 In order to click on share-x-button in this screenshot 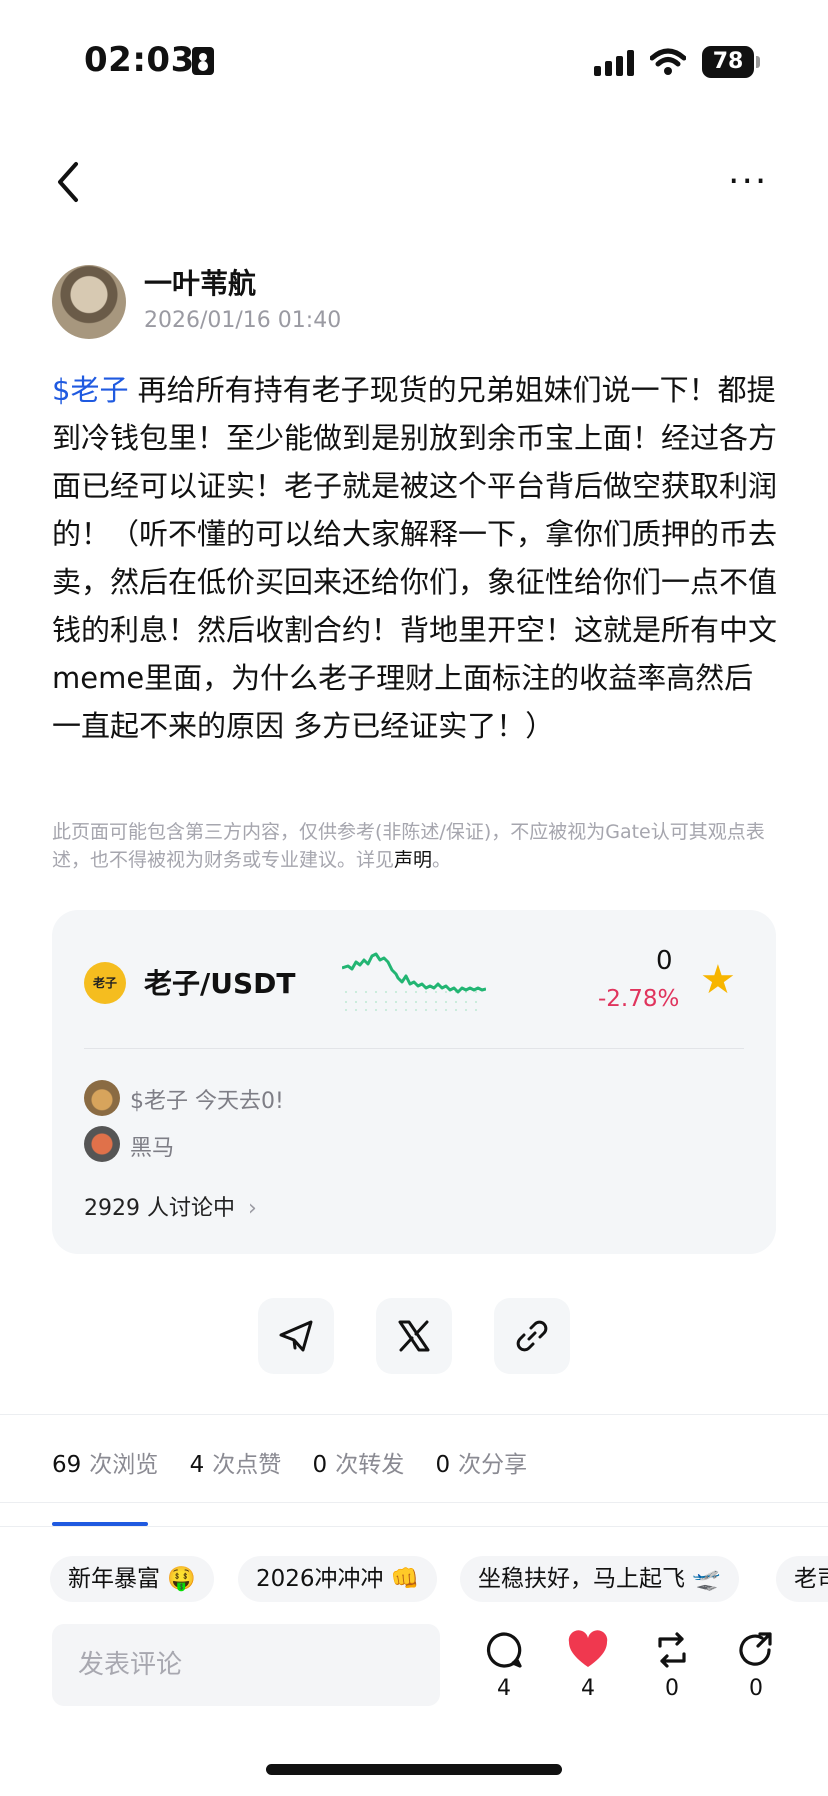, I will do `click(414, 1336)`.